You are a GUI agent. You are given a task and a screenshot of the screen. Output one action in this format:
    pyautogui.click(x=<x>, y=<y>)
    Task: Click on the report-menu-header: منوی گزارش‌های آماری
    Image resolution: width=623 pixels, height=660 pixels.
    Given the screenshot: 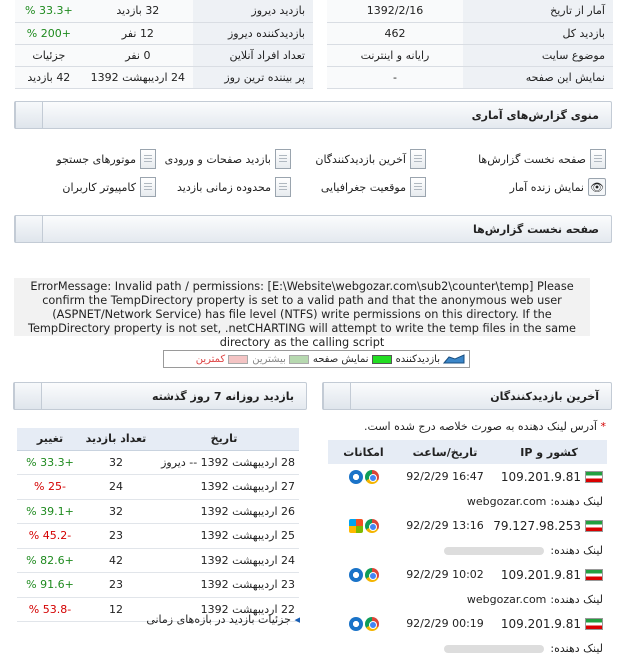 What is the action you would take?
    pyautogui.click(x=313, y=115)
    